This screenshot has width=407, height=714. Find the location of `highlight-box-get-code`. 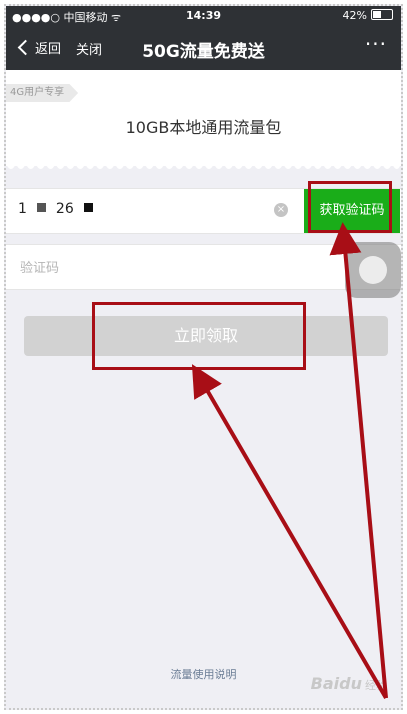

highlight-box-get-code is located at coordinates (350, 207).